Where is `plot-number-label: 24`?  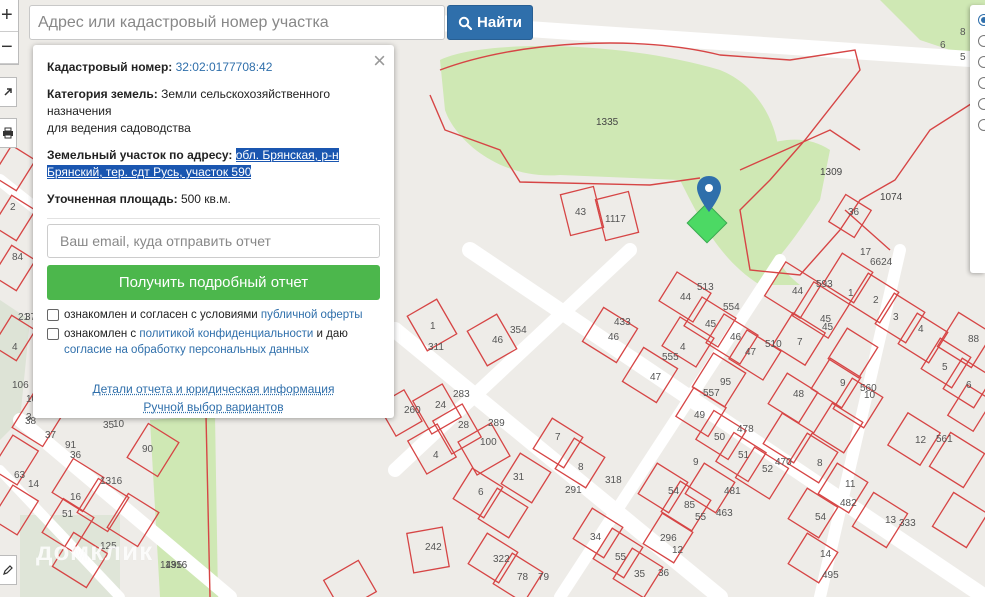 plot-number-label: 24 is located at coordinates (441, 405).